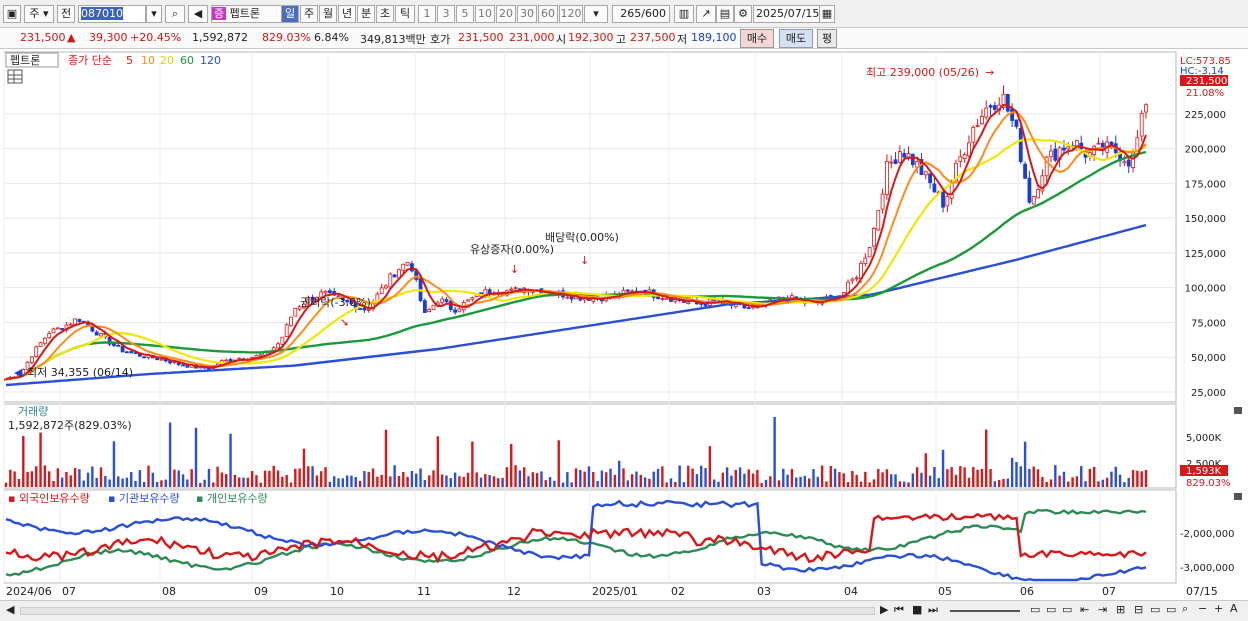 Image resolution: width=1248 pixels, height=621 pixels. I want to click on period-year-button: 년, so click(347, 14).